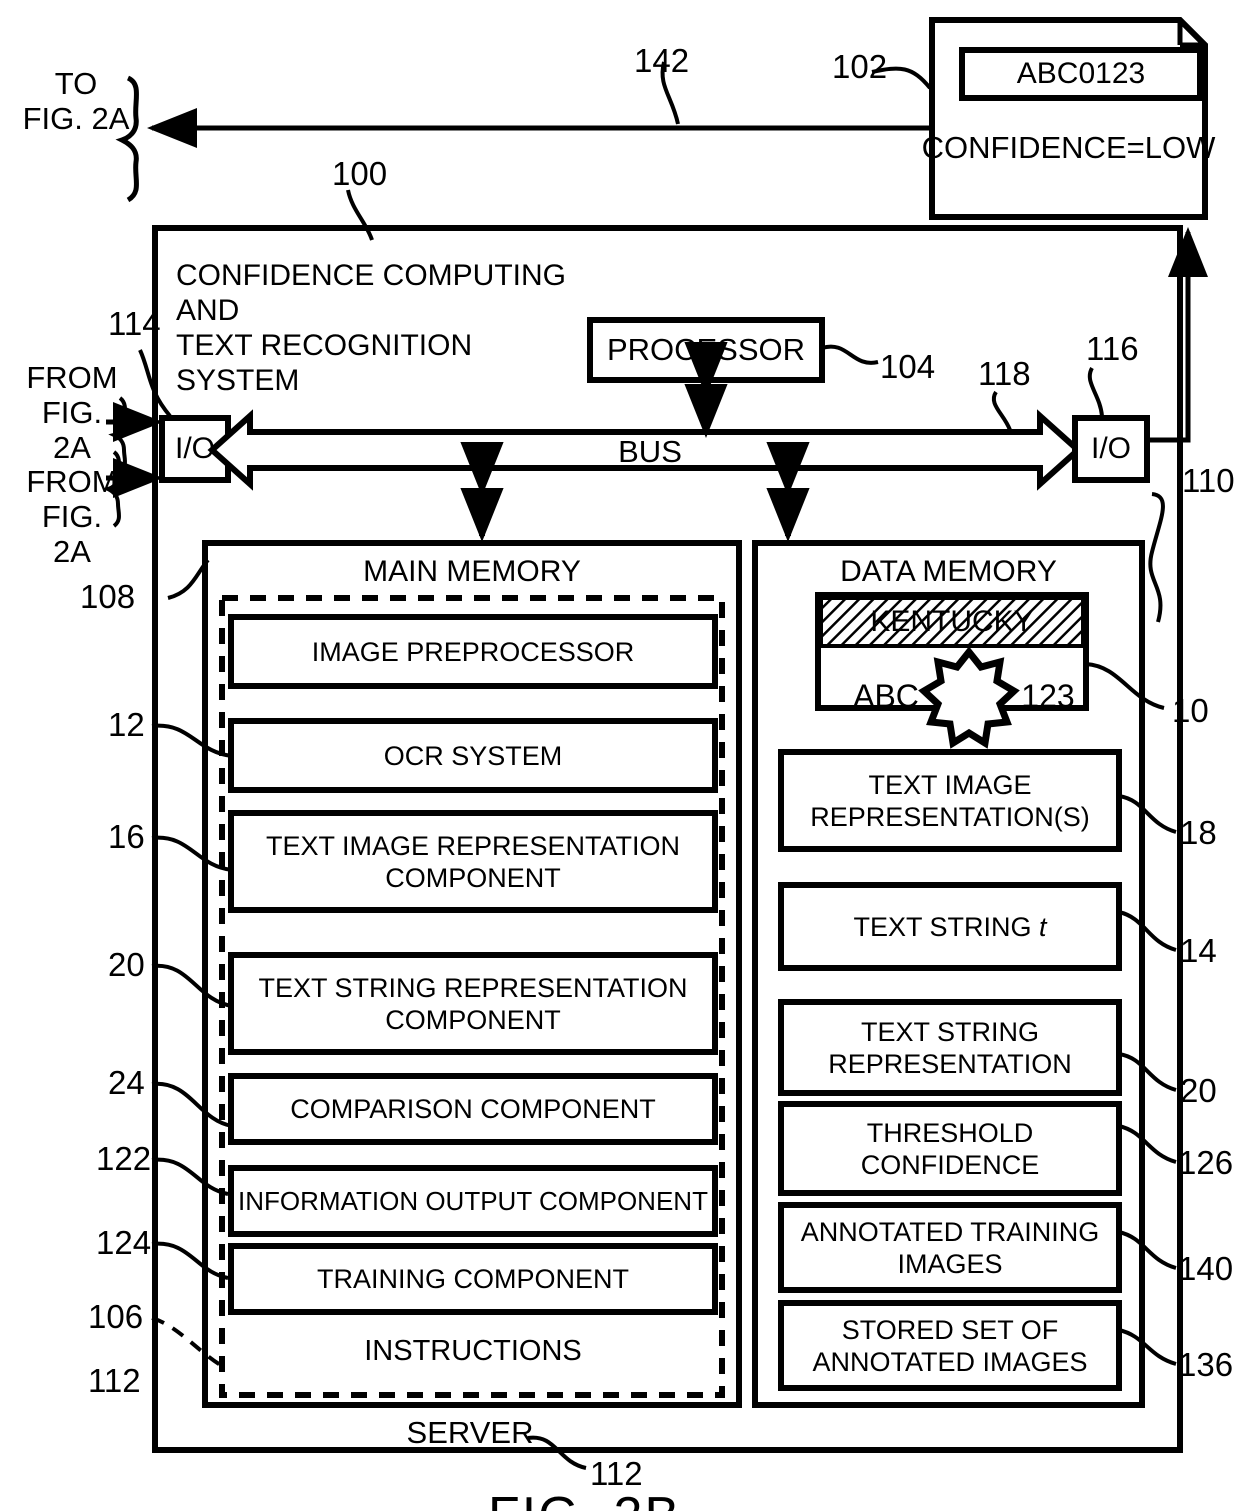  I want to click on ref-100: 100, so click(360, 173).